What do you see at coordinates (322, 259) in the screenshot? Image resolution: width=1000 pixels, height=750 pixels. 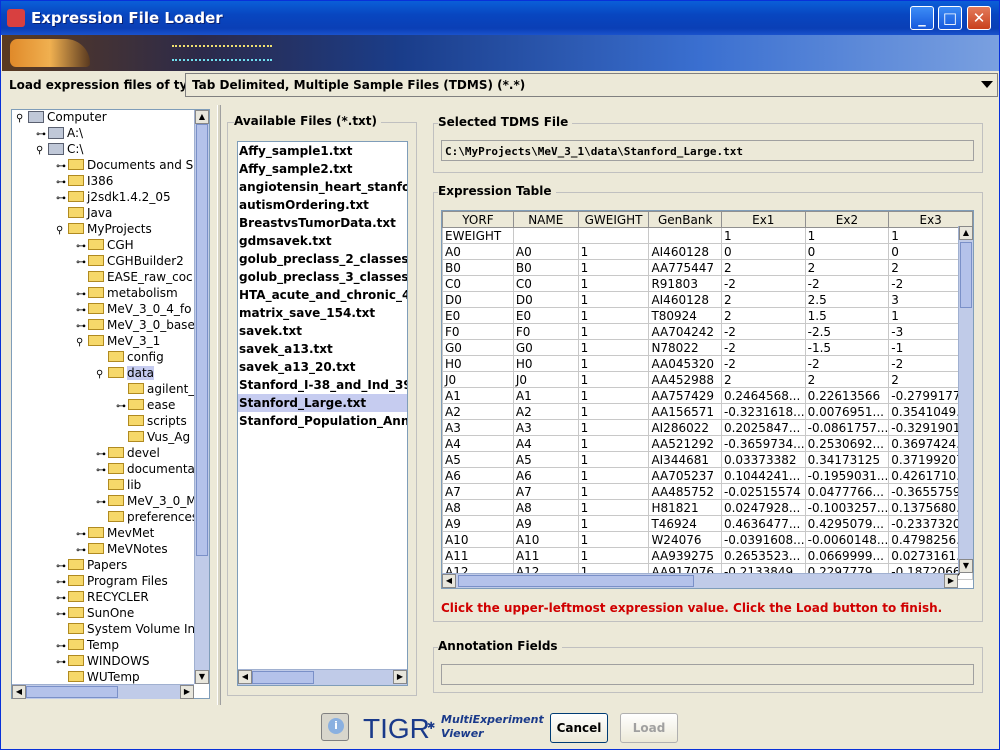 I see `file-list-item: golub_preclass_2_classes.tx` at bounding box center [322, 259].